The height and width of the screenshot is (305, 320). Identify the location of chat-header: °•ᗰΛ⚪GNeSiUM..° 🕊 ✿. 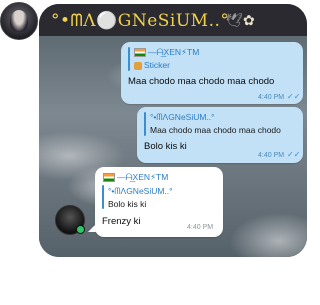
(173, 20).